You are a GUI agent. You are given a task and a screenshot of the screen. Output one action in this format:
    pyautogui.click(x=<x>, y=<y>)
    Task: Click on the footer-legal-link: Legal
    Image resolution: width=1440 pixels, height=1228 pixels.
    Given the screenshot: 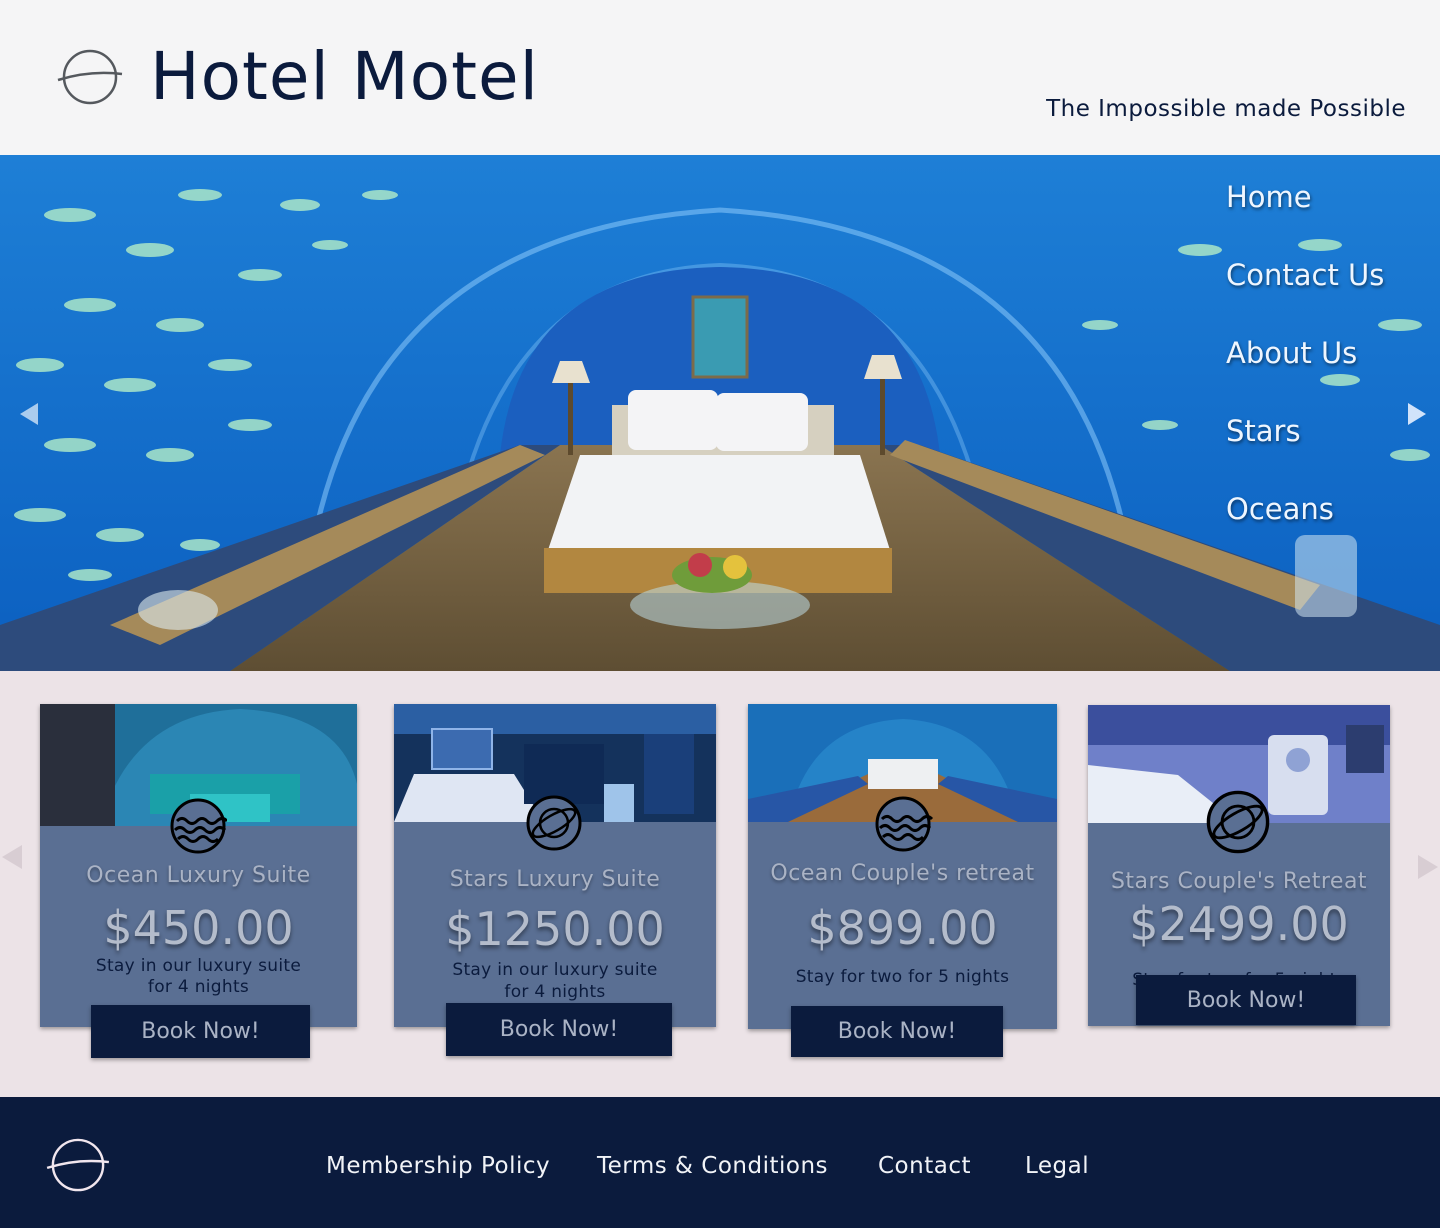 What is the action you would take?
    pyautogui.click(x=1057, y=1166)
    